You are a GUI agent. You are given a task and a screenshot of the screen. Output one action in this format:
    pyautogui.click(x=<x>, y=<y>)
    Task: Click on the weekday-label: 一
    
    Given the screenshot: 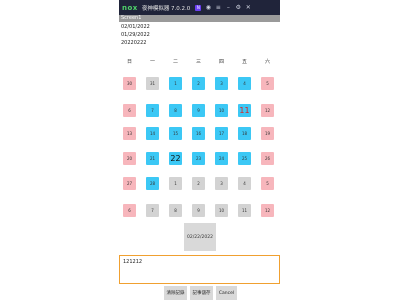 What is the action you would take?
    pyautogui.click(x=152, y=62)
    